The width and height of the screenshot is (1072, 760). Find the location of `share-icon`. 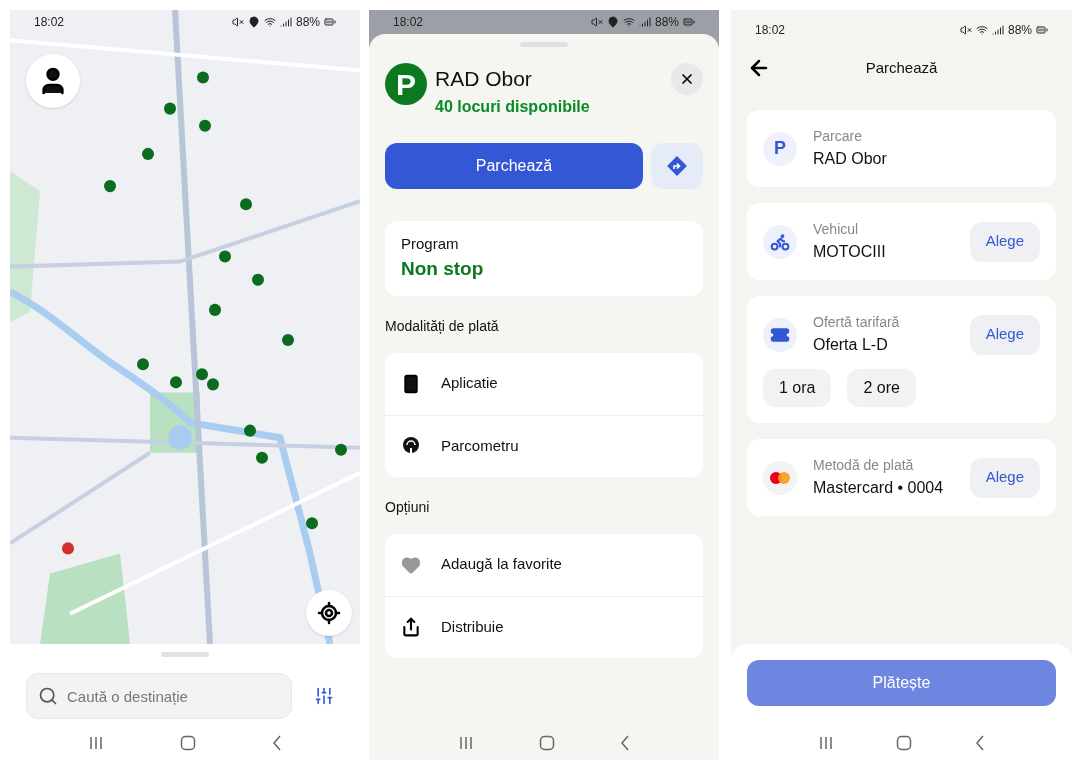

share-icon is located at coordinates (411, 627).